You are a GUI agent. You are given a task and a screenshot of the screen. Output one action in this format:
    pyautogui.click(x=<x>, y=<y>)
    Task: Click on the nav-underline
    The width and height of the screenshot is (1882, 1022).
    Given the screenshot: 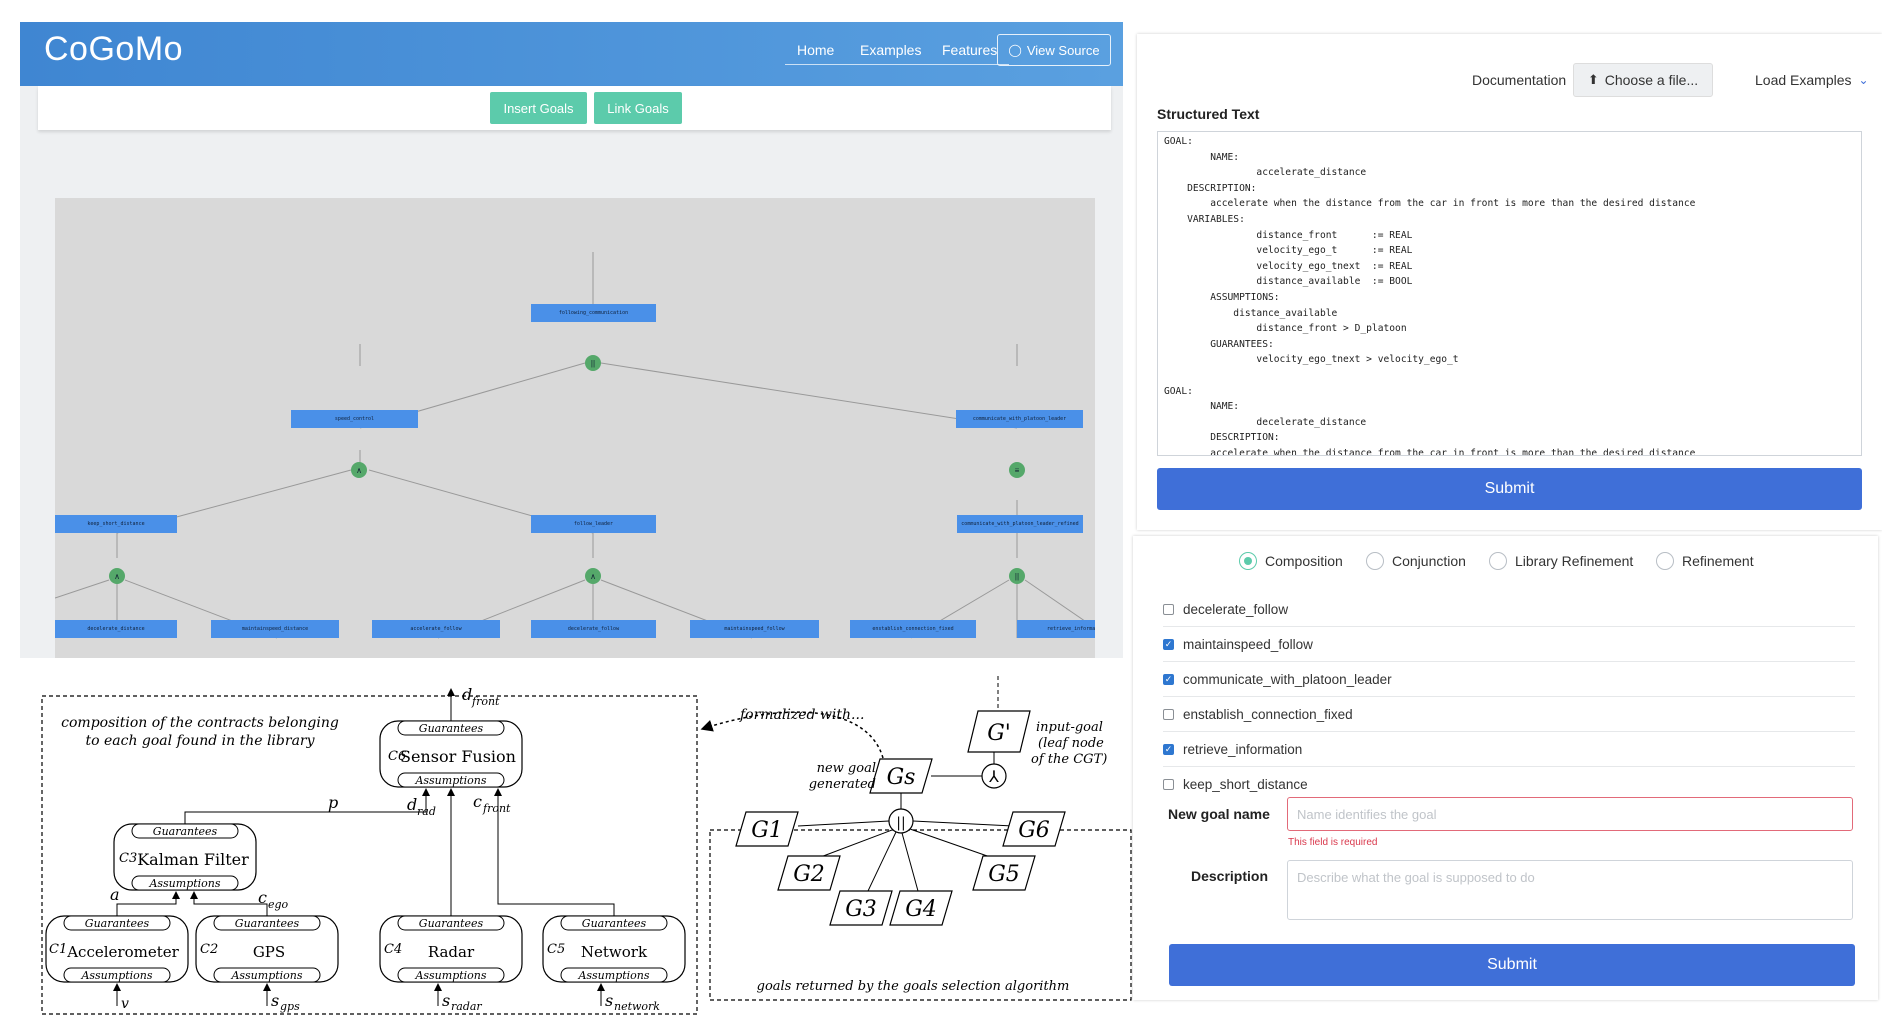 What is the action you would take?
    pyautogui.click(x=893, y=64)
    